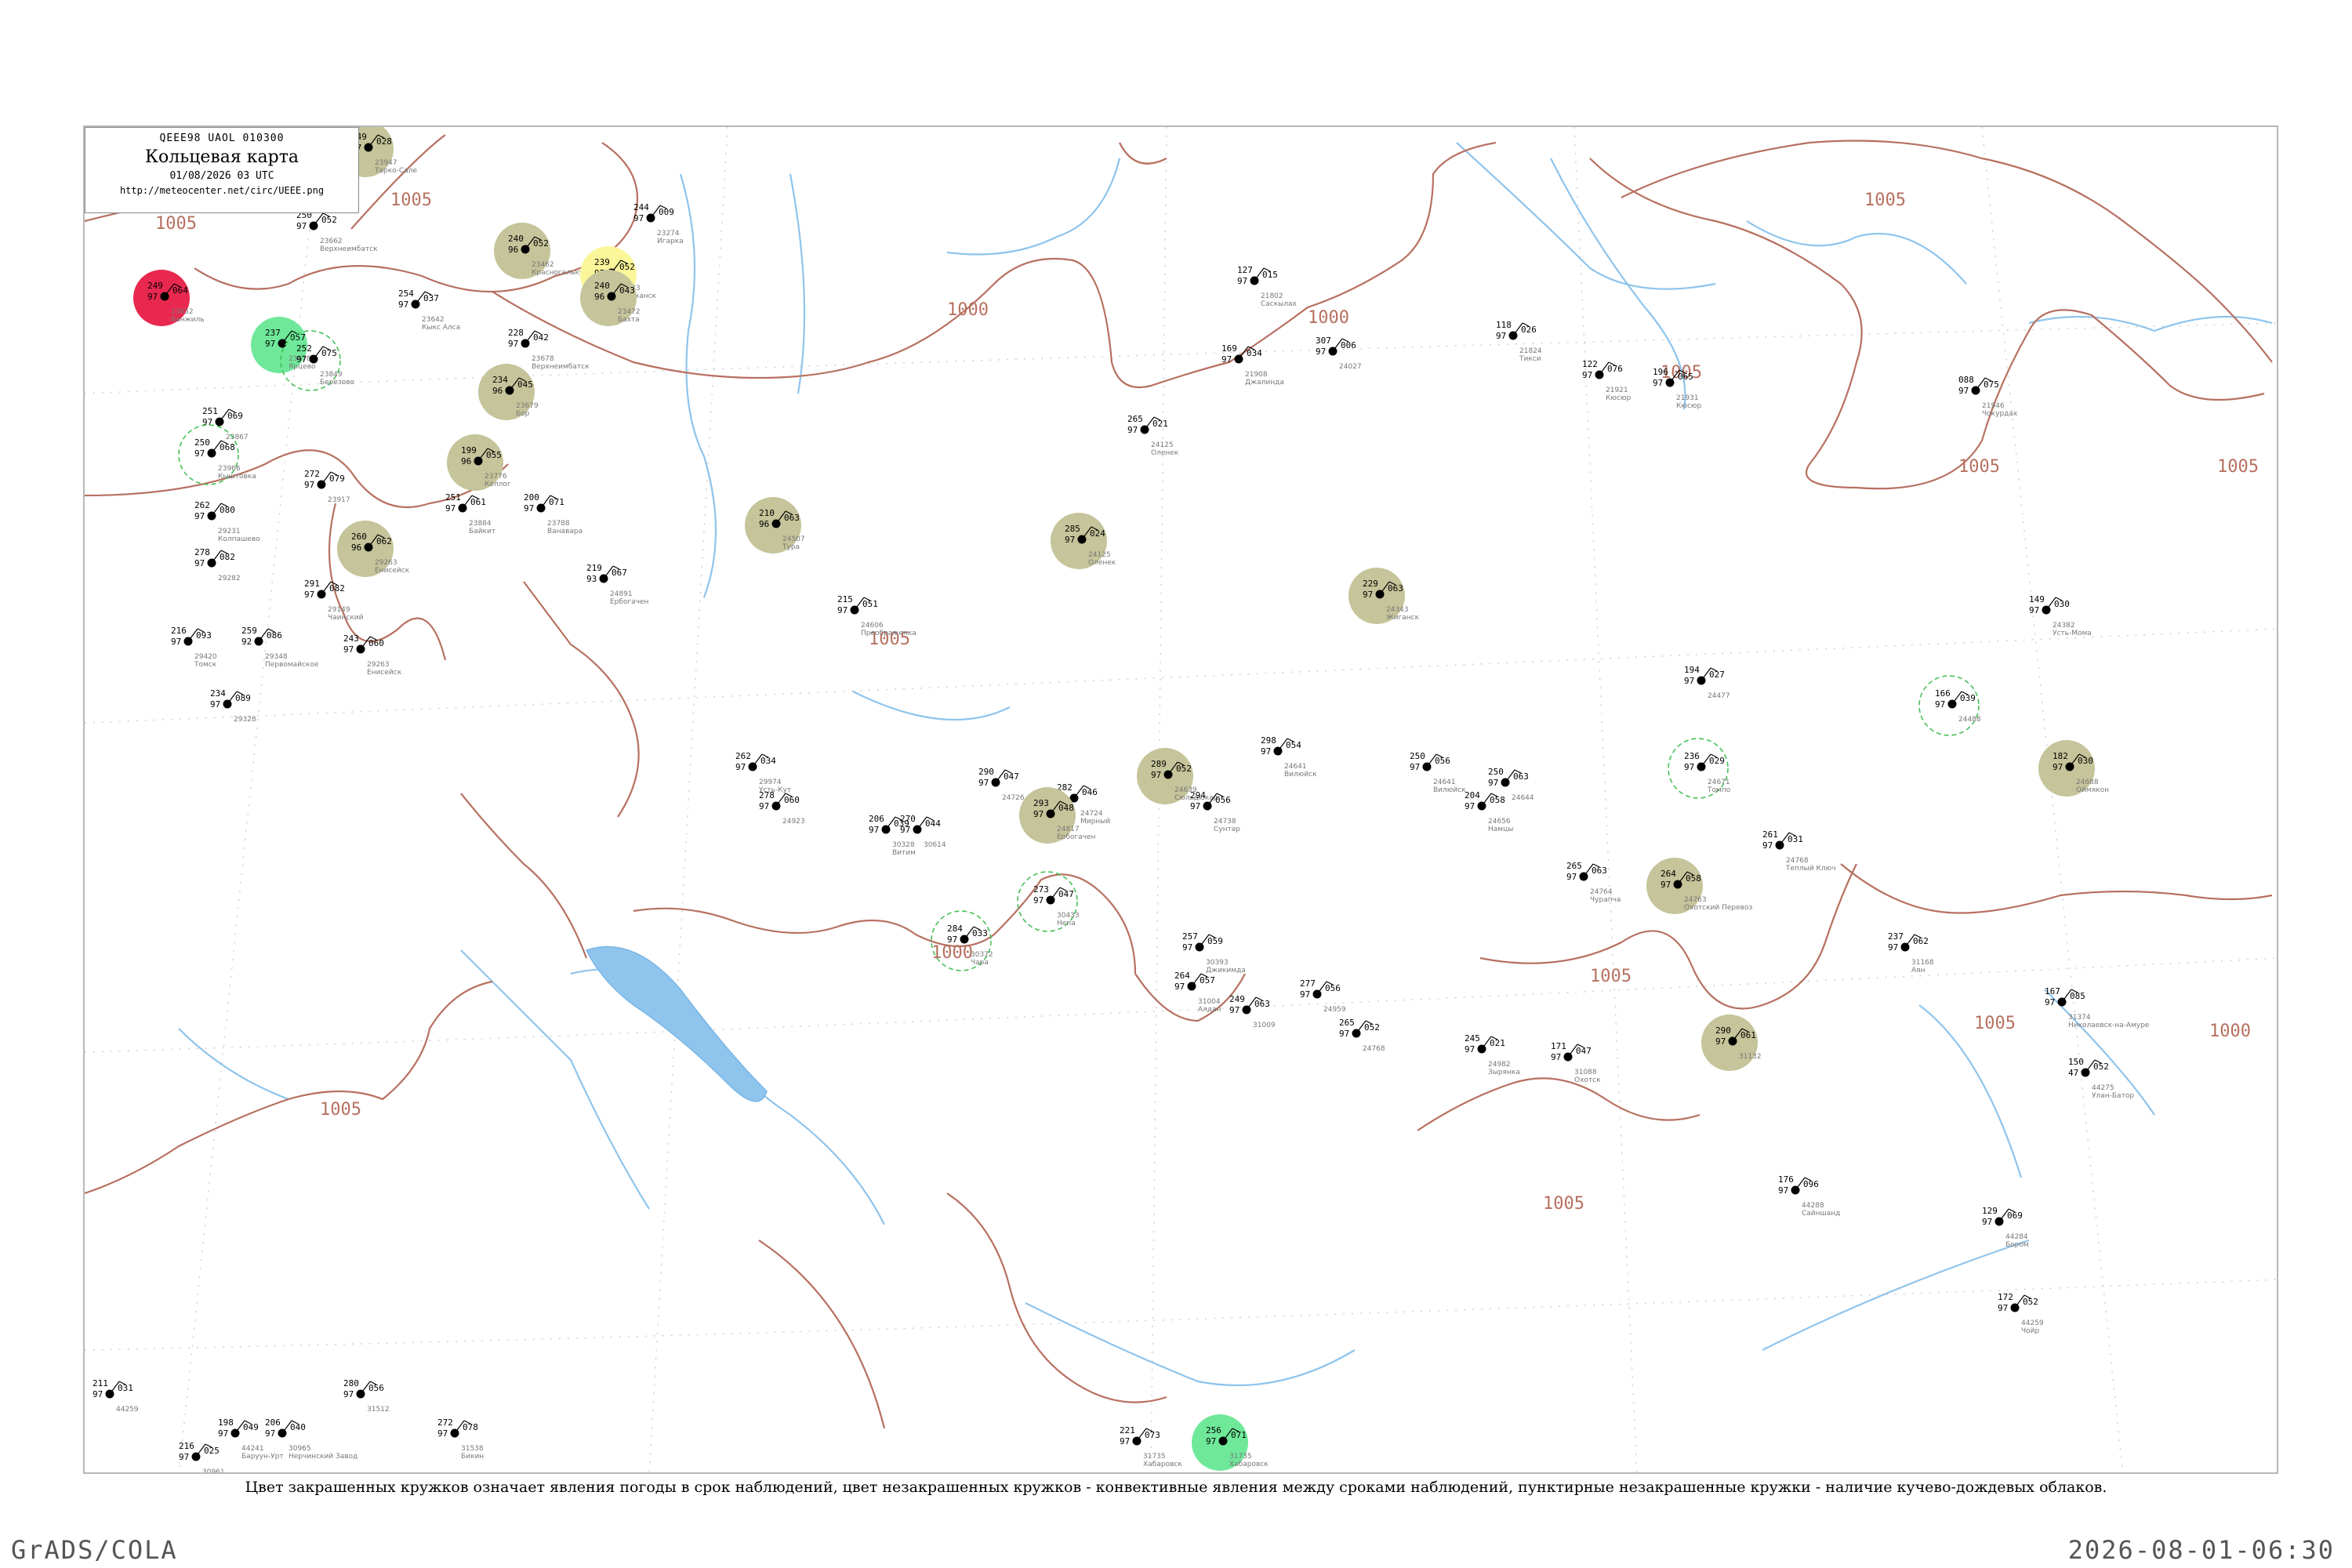  I want to click on station-marker: 166 039 97 24488, so click(1949, 705).